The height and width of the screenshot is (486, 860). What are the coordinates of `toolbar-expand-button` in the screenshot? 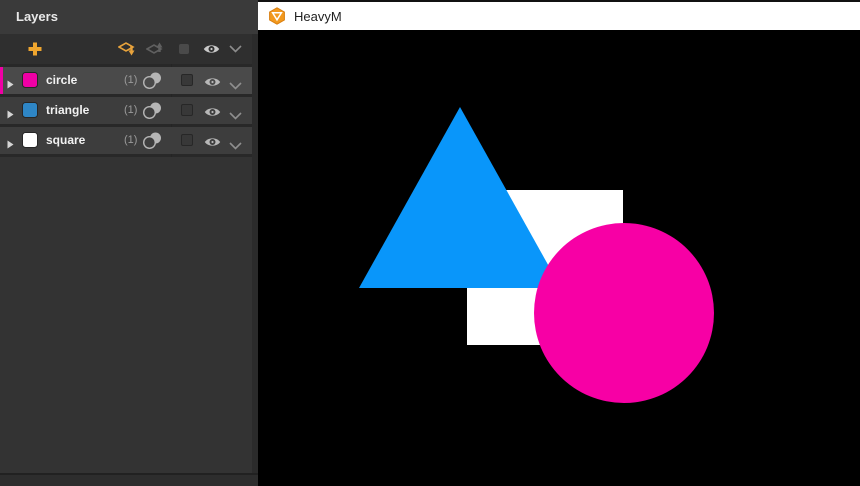 It's located at (235, 49).